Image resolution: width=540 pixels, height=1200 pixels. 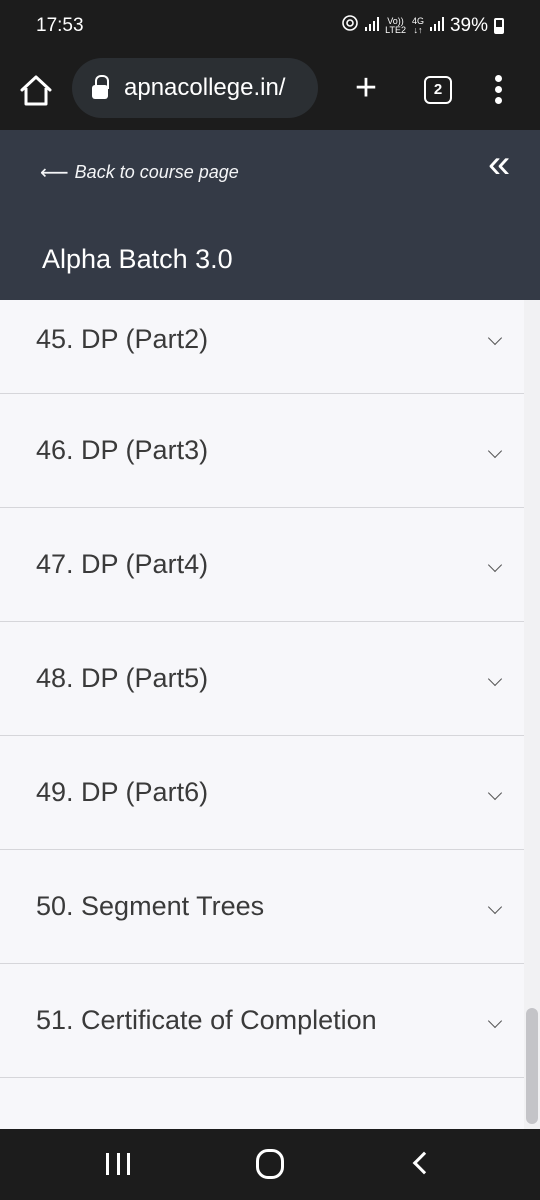 I want to click on lock-icon, so click(x=100, y=87).